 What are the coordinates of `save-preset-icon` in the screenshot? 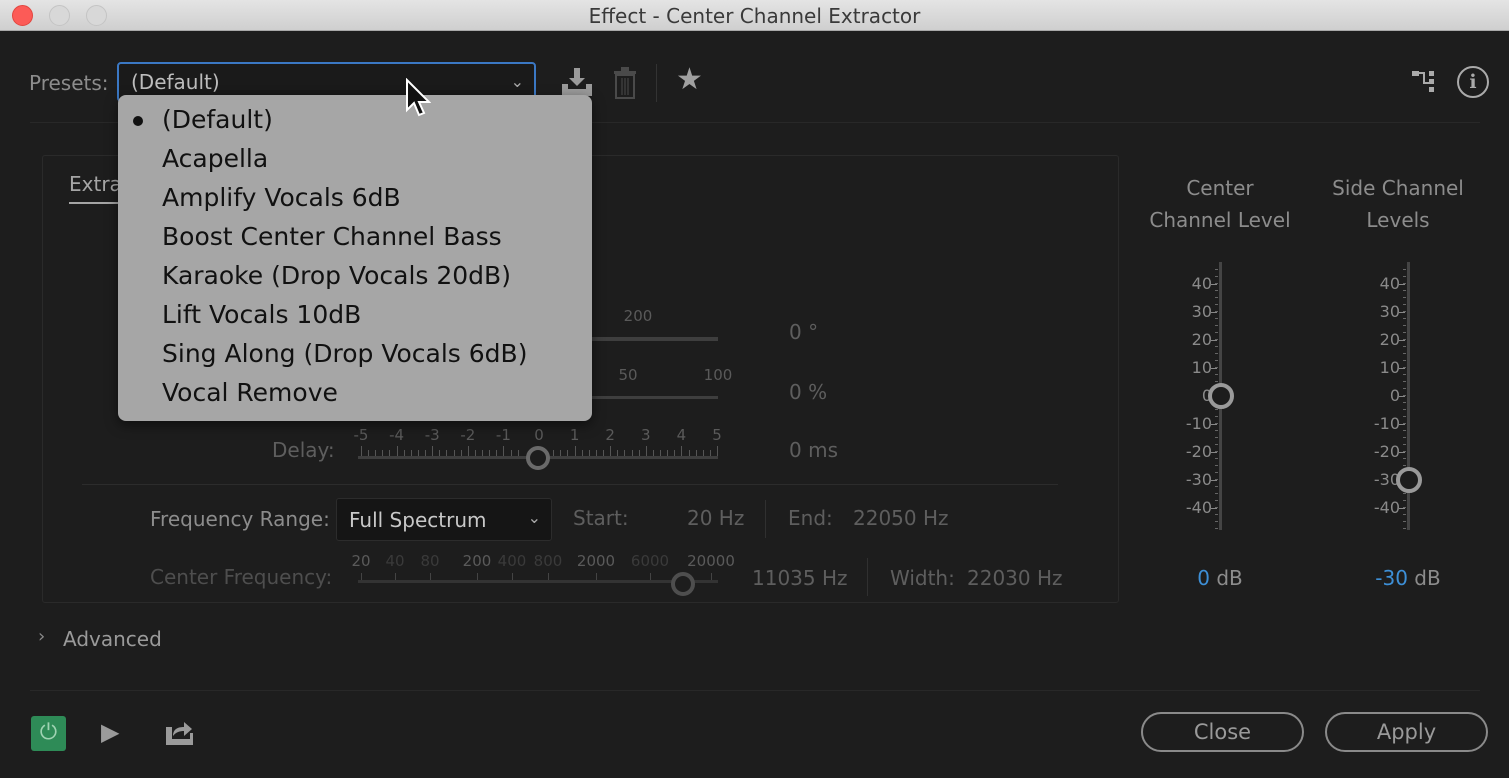 It's located at (577, 82).